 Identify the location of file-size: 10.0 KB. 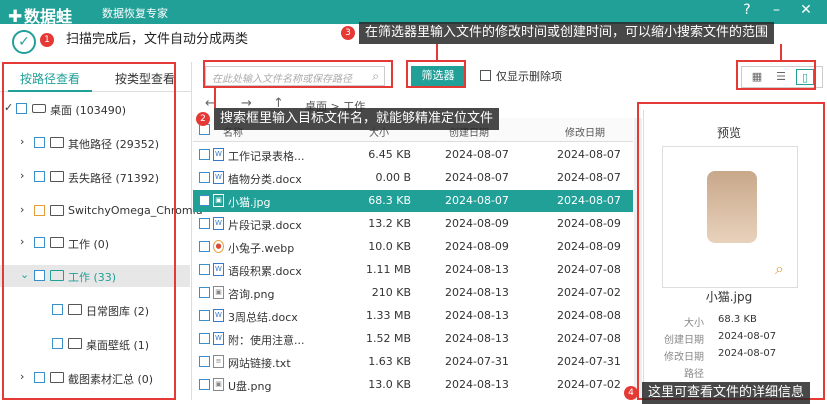
(389, 246).